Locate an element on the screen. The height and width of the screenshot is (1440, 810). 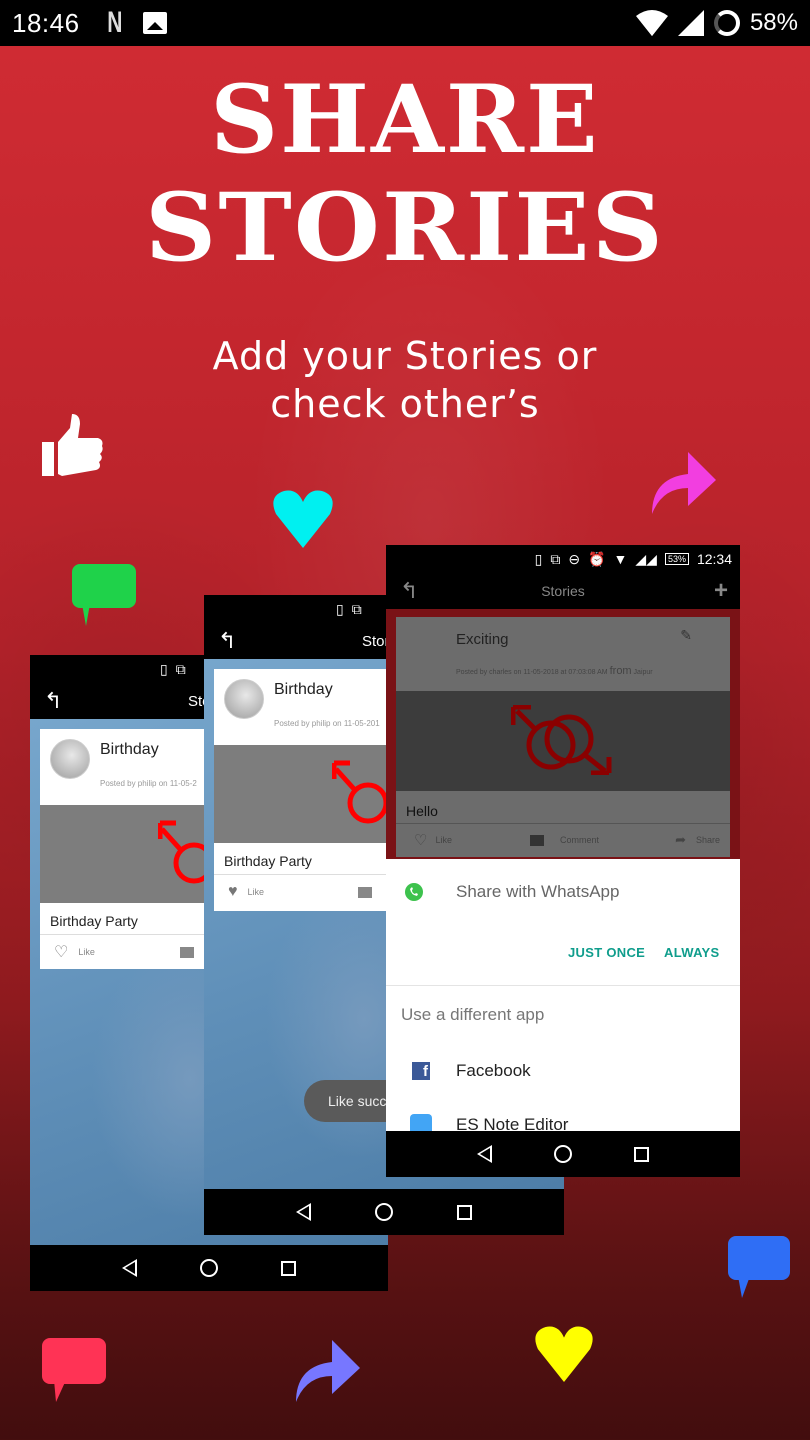
story-actions: ♡ Like Comment ➦ Share is located at coordinates (567, 840).